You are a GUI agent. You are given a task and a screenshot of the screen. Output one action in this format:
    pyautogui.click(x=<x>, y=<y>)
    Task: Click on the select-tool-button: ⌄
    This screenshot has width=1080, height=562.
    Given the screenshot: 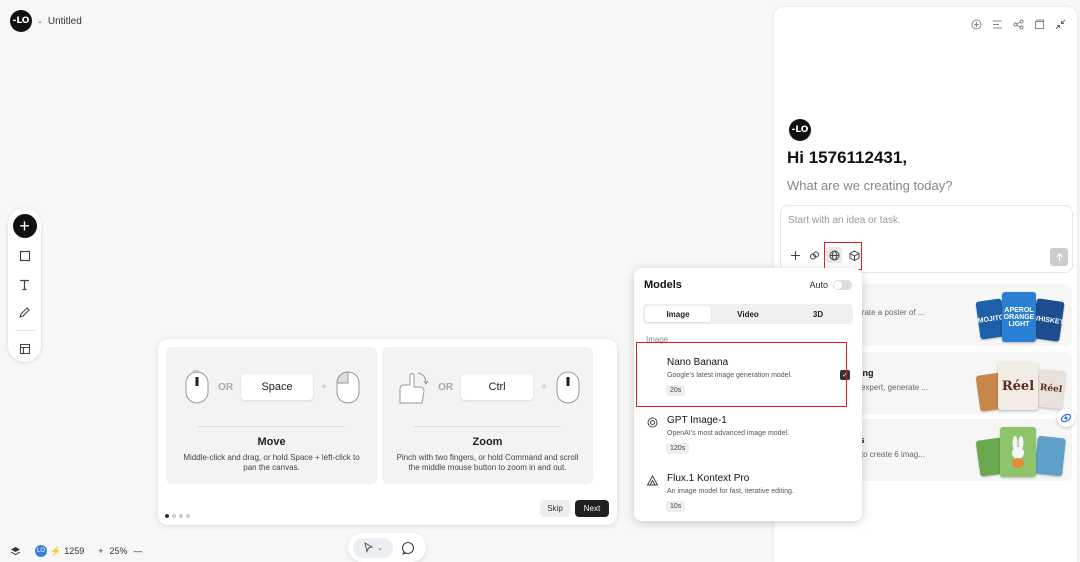 What is the action you would take?
    pyautogui.click(x=373, y=547)
    